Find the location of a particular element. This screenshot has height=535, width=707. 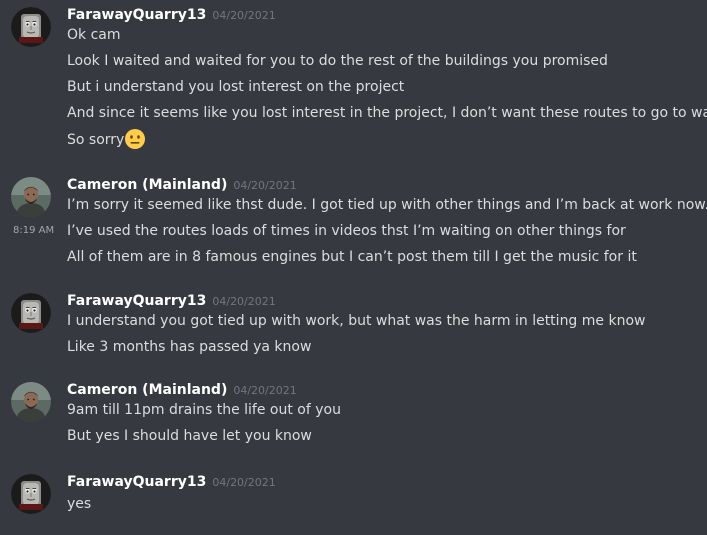

message-line-with-emoji: So sorry is located at coordinates (106, 139).